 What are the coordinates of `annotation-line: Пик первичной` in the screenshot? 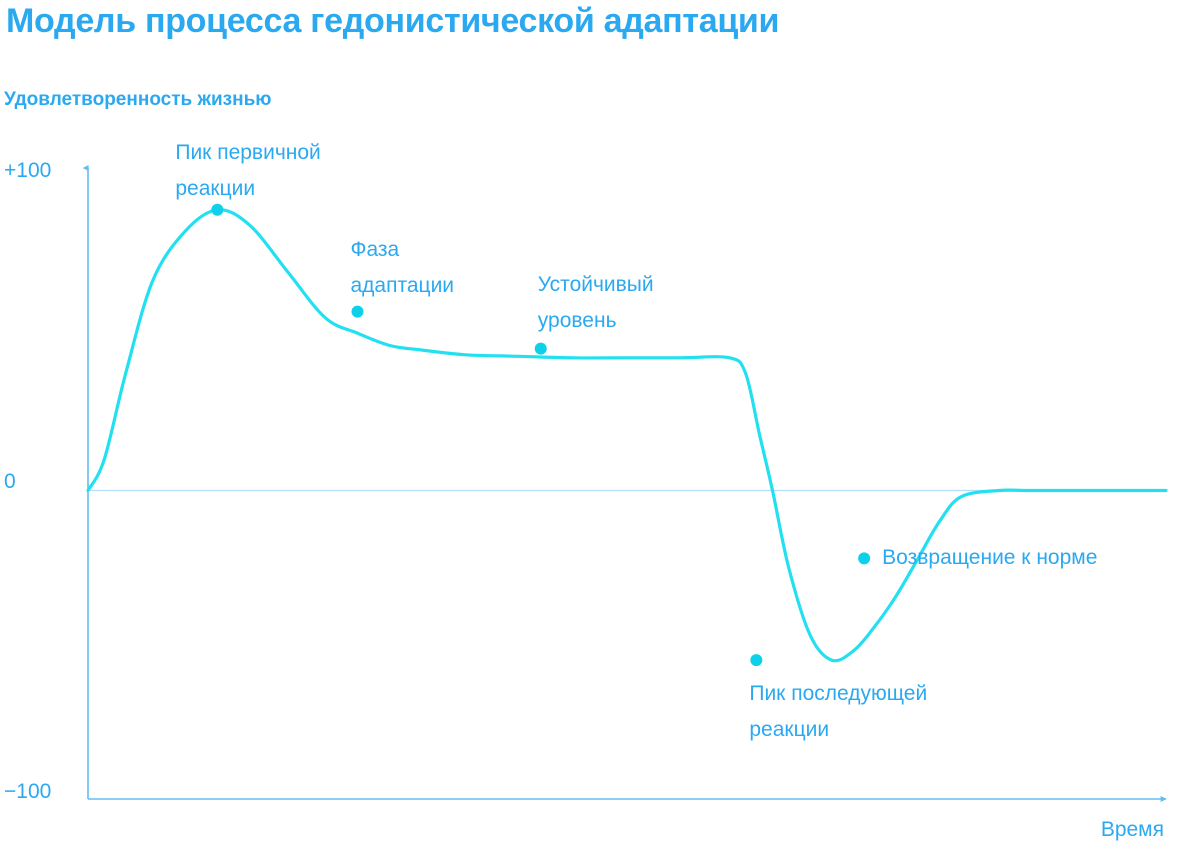 It's located at (248, 152).